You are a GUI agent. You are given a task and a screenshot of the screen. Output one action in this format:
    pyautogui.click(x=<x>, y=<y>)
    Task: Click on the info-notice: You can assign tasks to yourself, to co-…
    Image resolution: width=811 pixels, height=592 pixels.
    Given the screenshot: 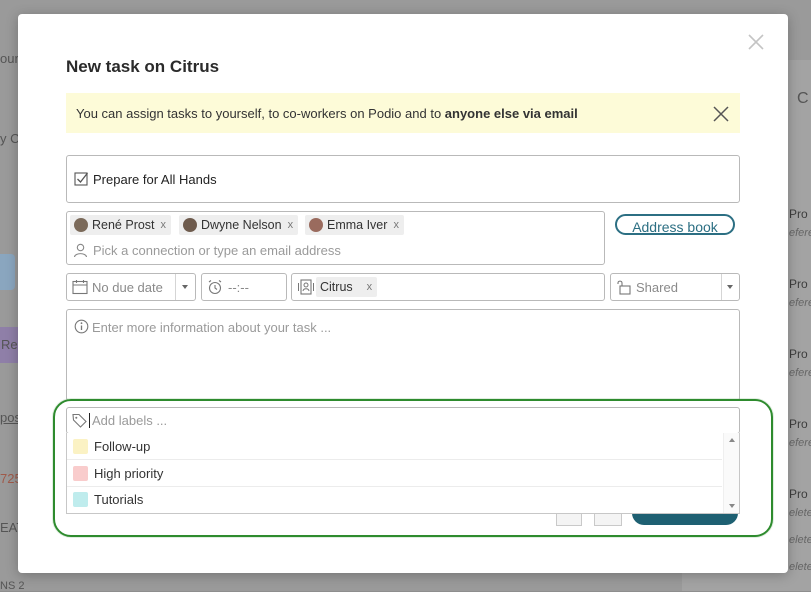 What is the action you would take?
    pyautogui.click(x=403, y=113)
    